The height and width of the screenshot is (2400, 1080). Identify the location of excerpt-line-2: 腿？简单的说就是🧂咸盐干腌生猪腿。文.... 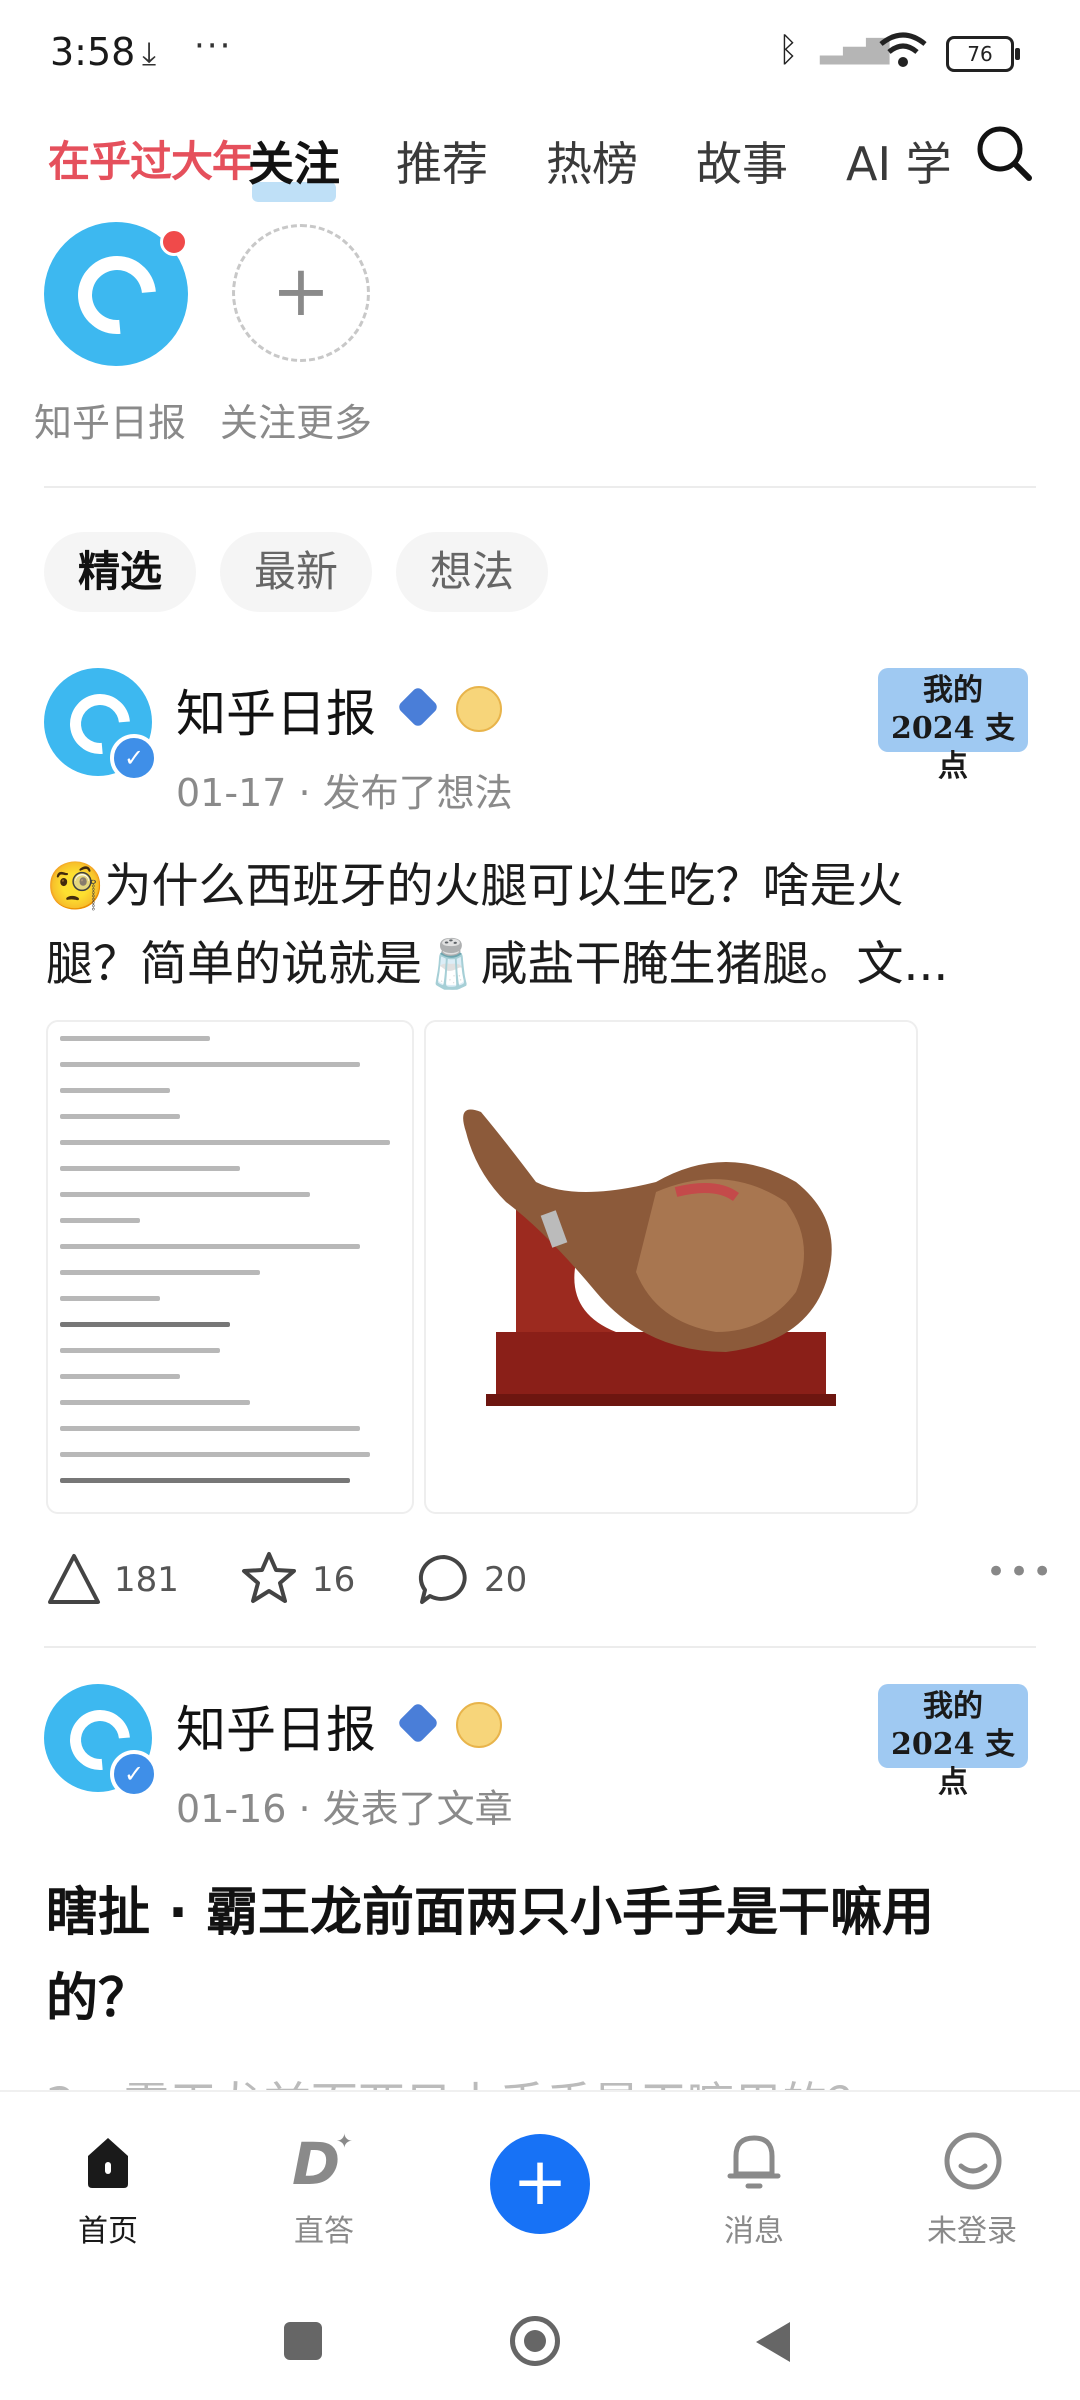
(497, 964).